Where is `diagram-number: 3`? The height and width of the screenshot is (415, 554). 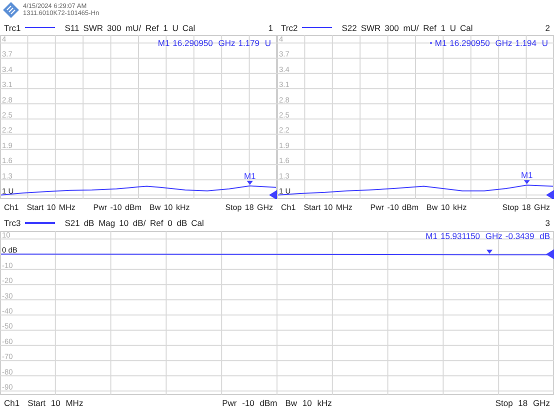 diagram-number: 3 is located at coordinates (547, 223).